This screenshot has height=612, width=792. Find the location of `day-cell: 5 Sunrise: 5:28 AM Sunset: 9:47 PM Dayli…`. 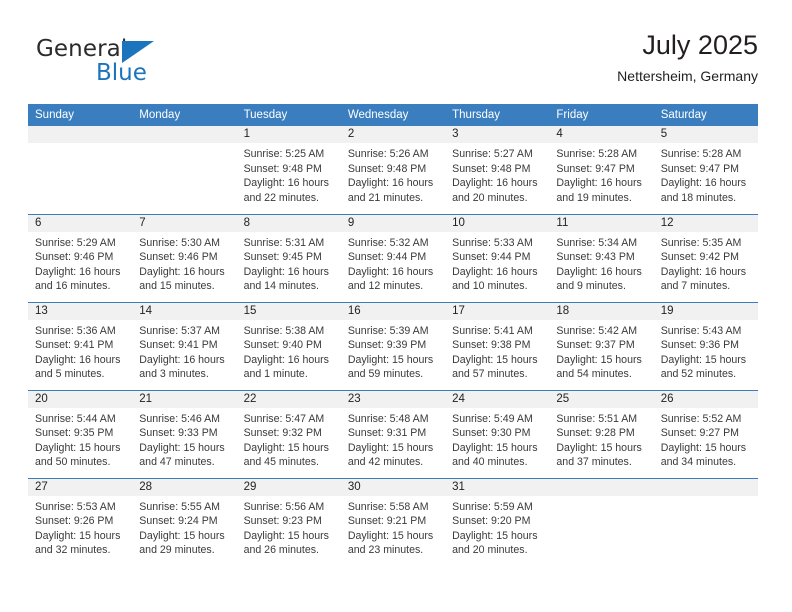

day-cell: 5 Sunrise: 5:28 AM Sunset: 9:47 PM Dayli… is located at coordinates (705, 170).